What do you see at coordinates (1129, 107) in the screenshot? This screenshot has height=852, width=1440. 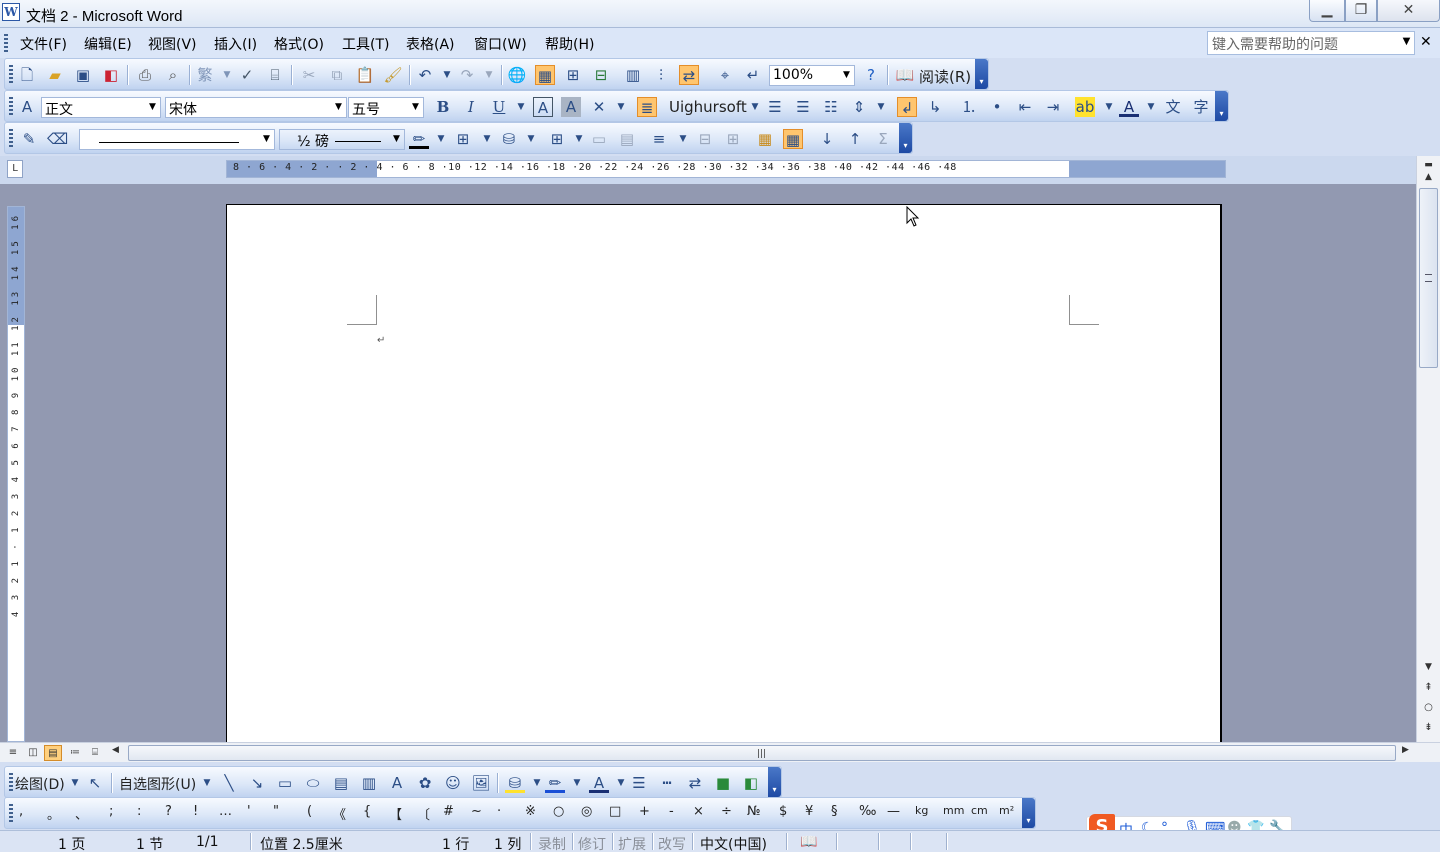 I see `font-color-icon: A` at bounding box center [1129, 107].